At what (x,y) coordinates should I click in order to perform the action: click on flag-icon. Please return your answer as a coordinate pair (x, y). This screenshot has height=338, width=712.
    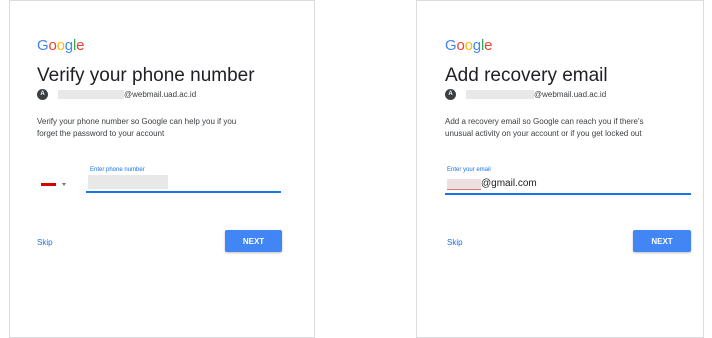
    Looking at the image, I should click on (48, 184).